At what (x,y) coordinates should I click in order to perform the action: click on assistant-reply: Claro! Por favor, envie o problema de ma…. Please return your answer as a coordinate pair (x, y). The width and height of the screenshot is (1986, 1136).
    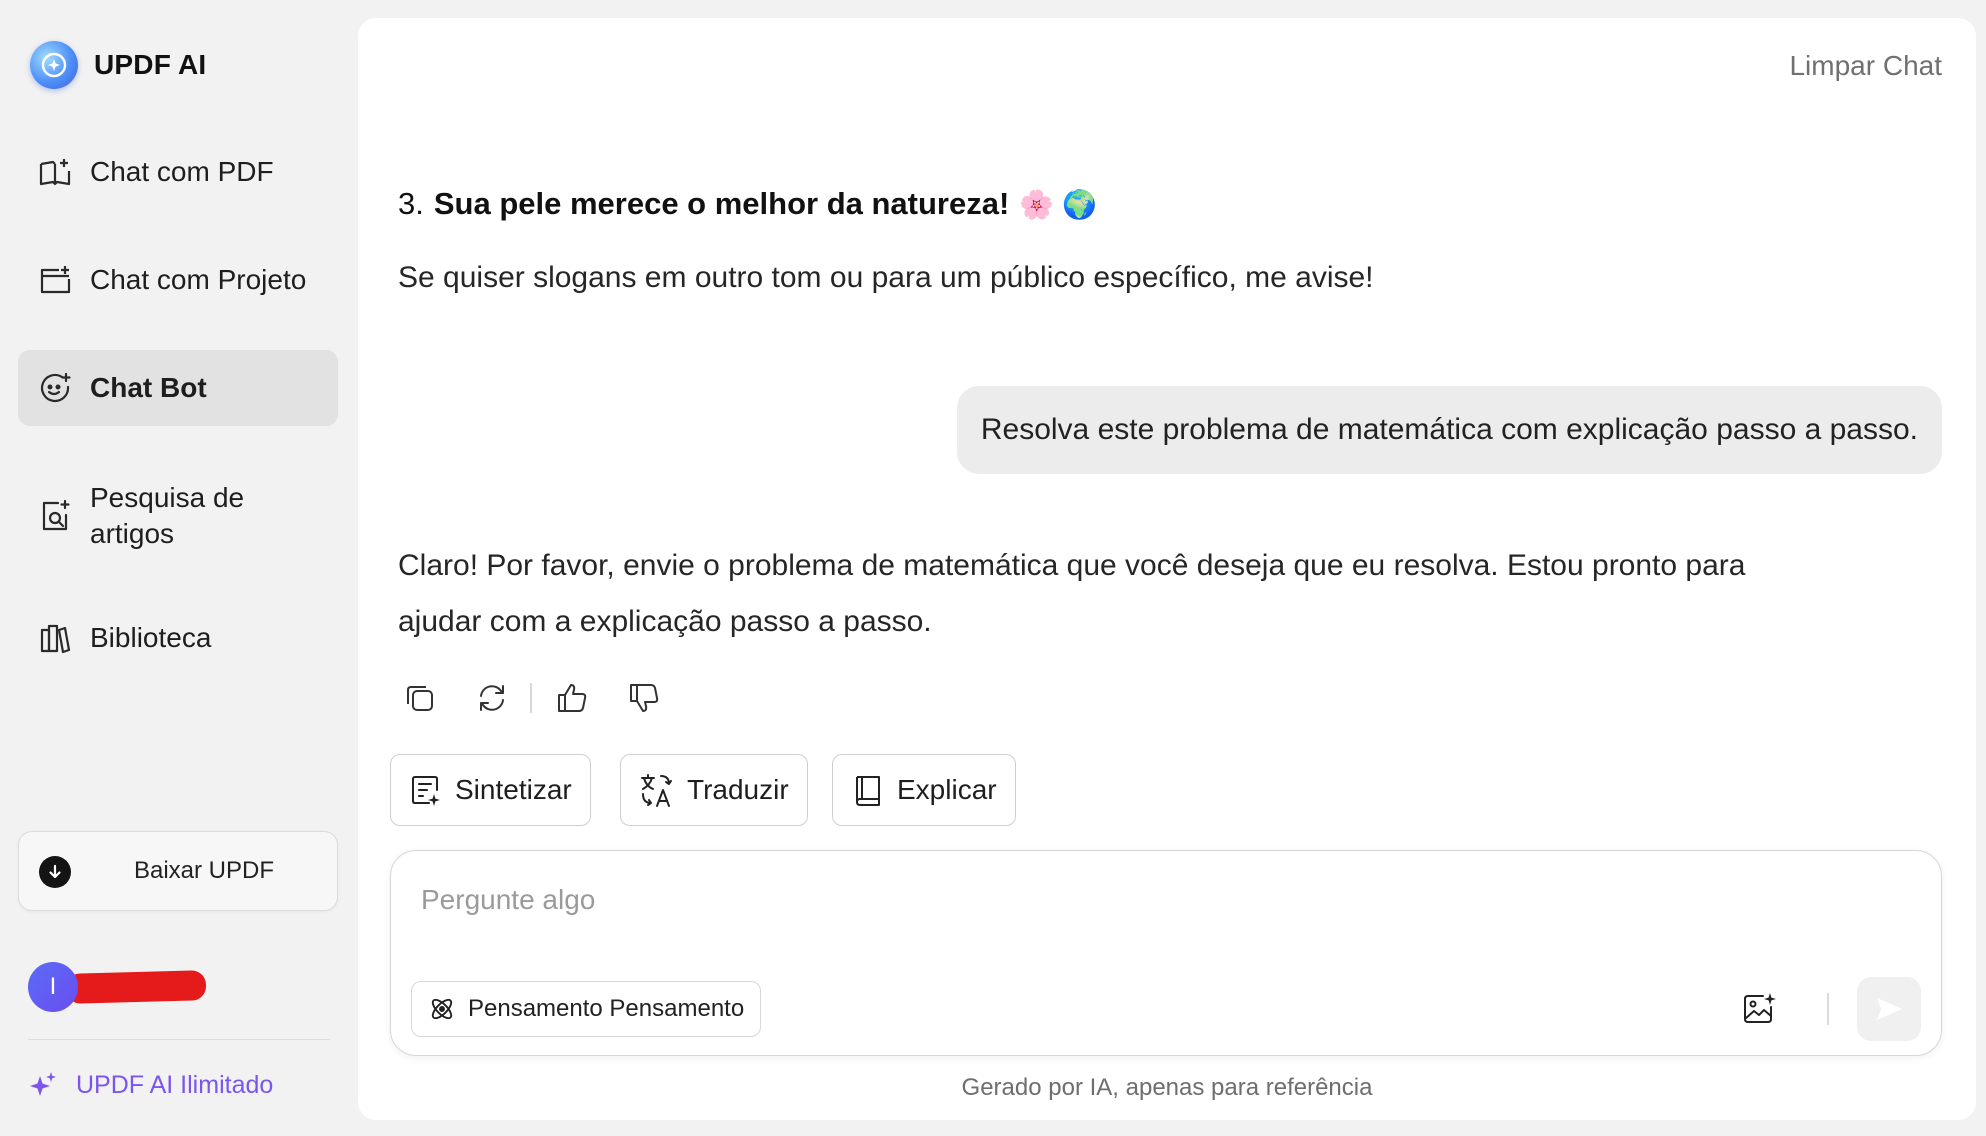
    Looking at the image, I should click on (1071, 594).